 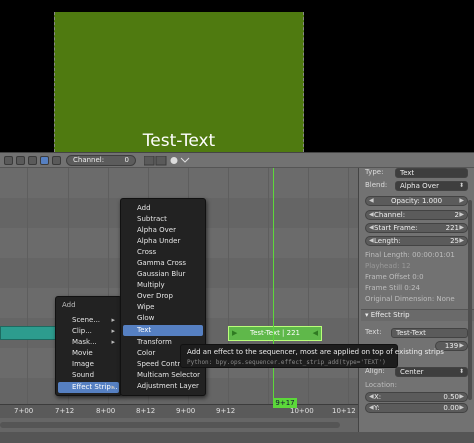 I want to click on opacity-label: Opacity:, so click(x=405, y=201).